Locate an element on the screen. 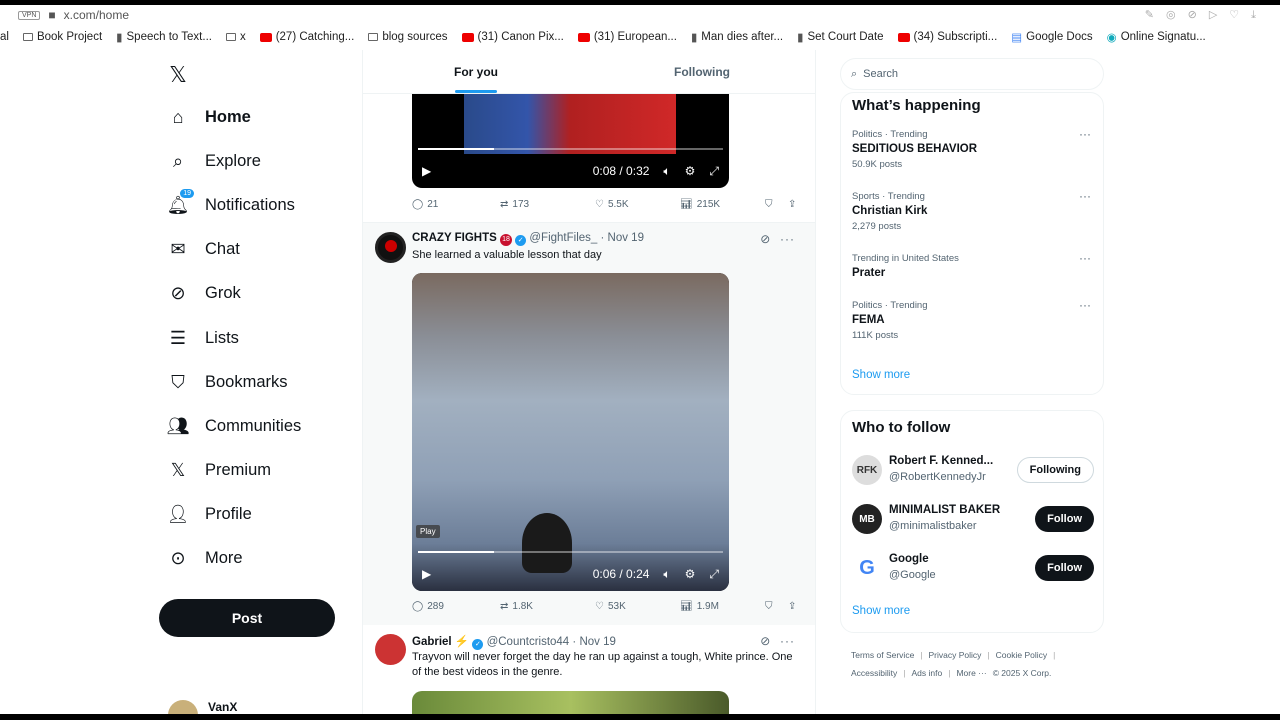 This screenshot has height=720, width=1280. author-handle: @FightFiles_ is located at coordinates (563, 238).